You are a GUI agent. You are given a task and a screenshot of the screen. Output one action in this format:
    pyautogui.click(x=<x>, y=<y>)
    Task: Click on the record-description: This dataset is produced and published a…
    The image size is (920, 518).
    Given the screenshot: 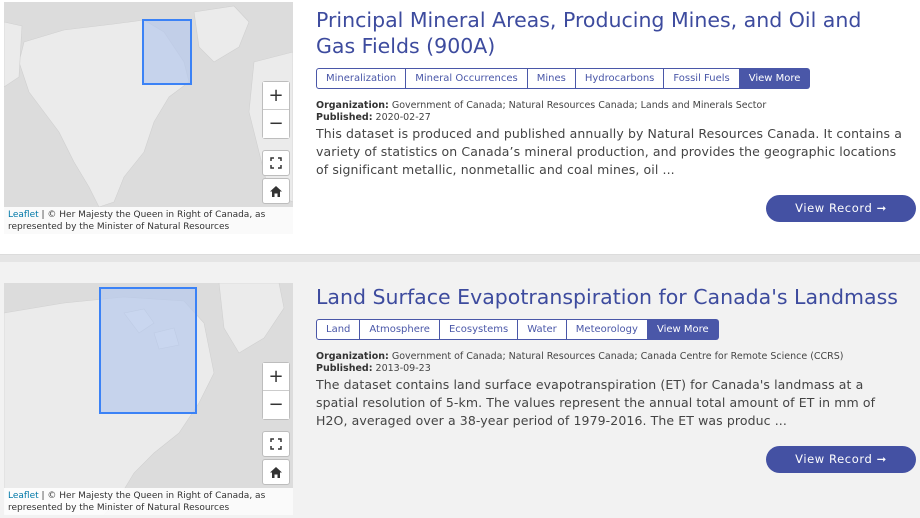 What is the action you would take?
    pyautogui.click(x=609, y=151)
    